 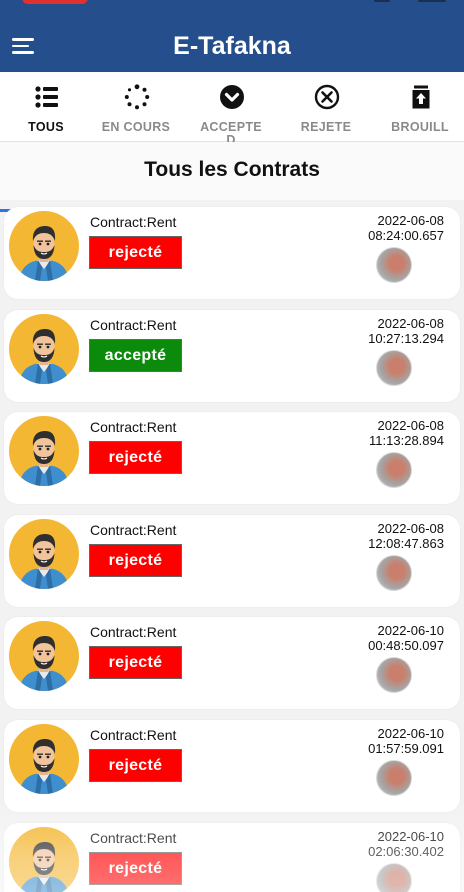 I want to click on contract-date-time: 11:13:28.894, so click(x=406, y=441).